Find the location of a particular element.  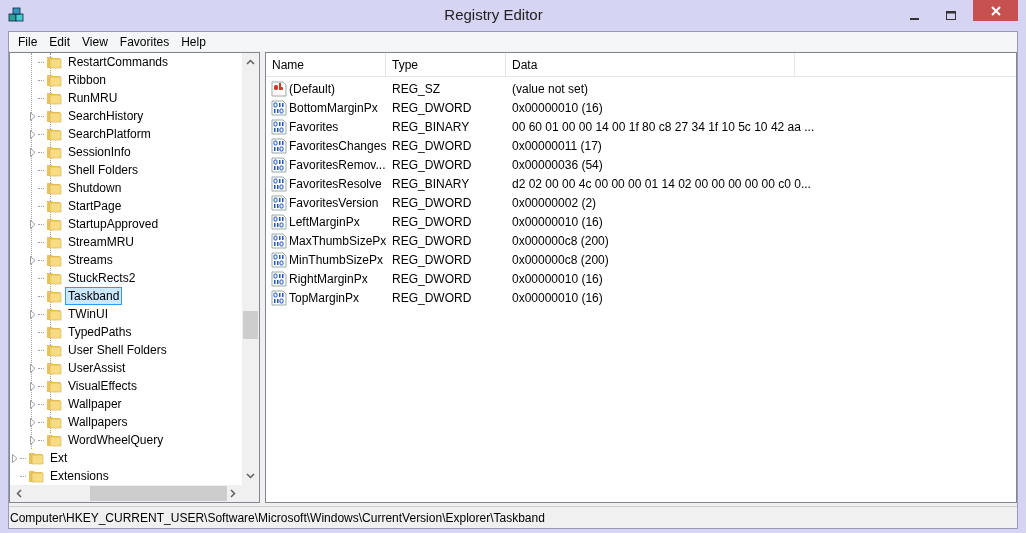

close-button is located at coordinates (995, 10).